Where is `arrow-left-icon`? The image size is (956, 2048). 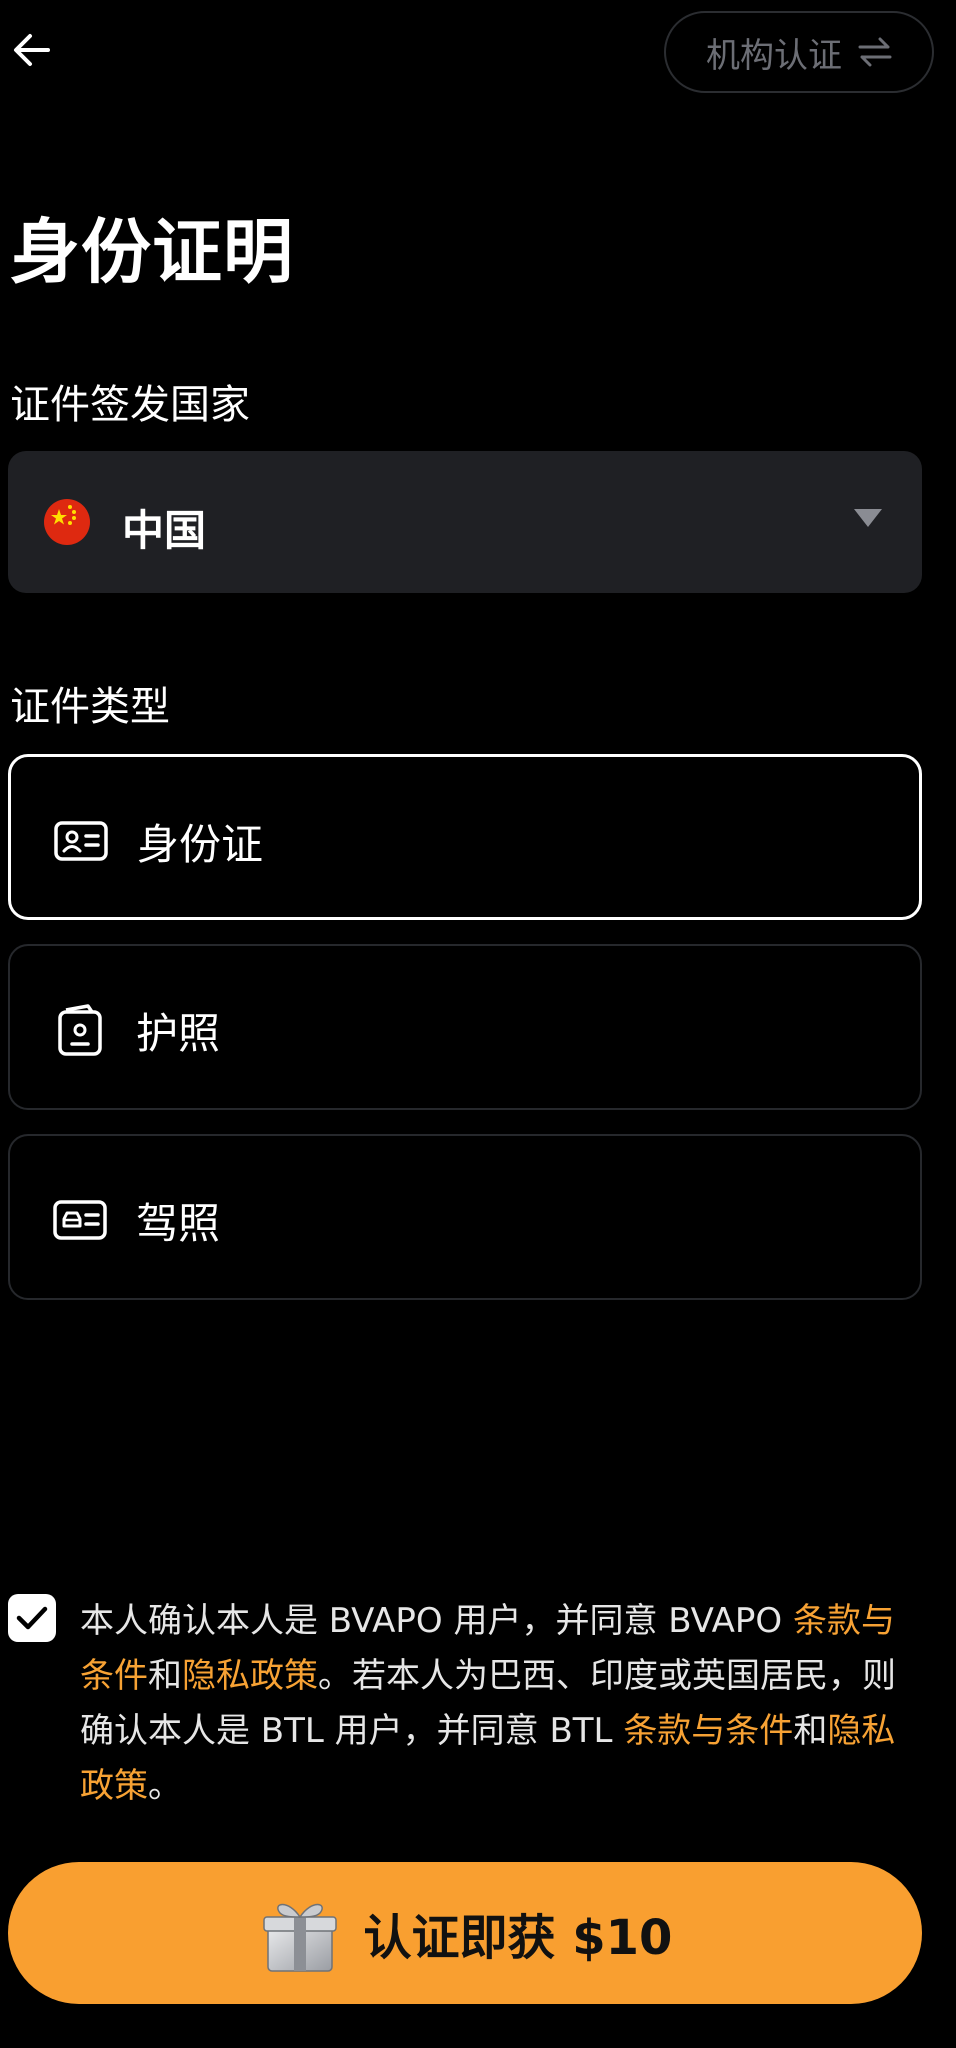
arrow-left-icon is located at coordinates (32, 50).